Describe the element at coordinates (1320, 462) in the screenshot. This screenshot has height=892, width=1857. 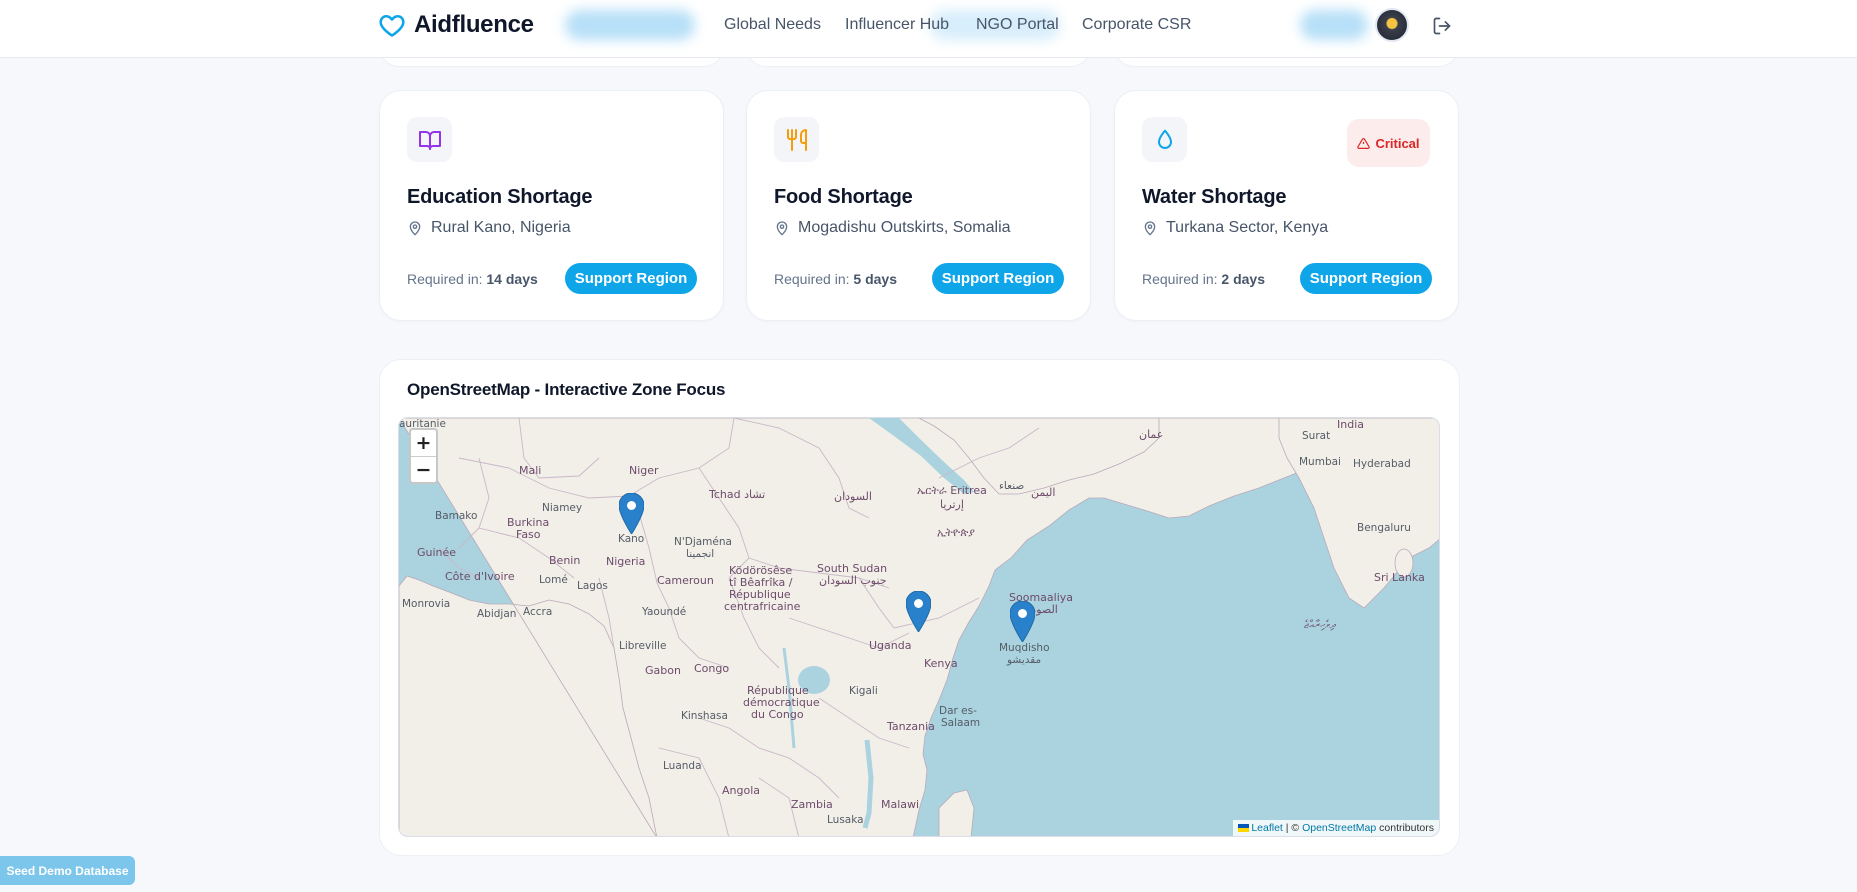
I see `map-label: Mumbai` at that location.